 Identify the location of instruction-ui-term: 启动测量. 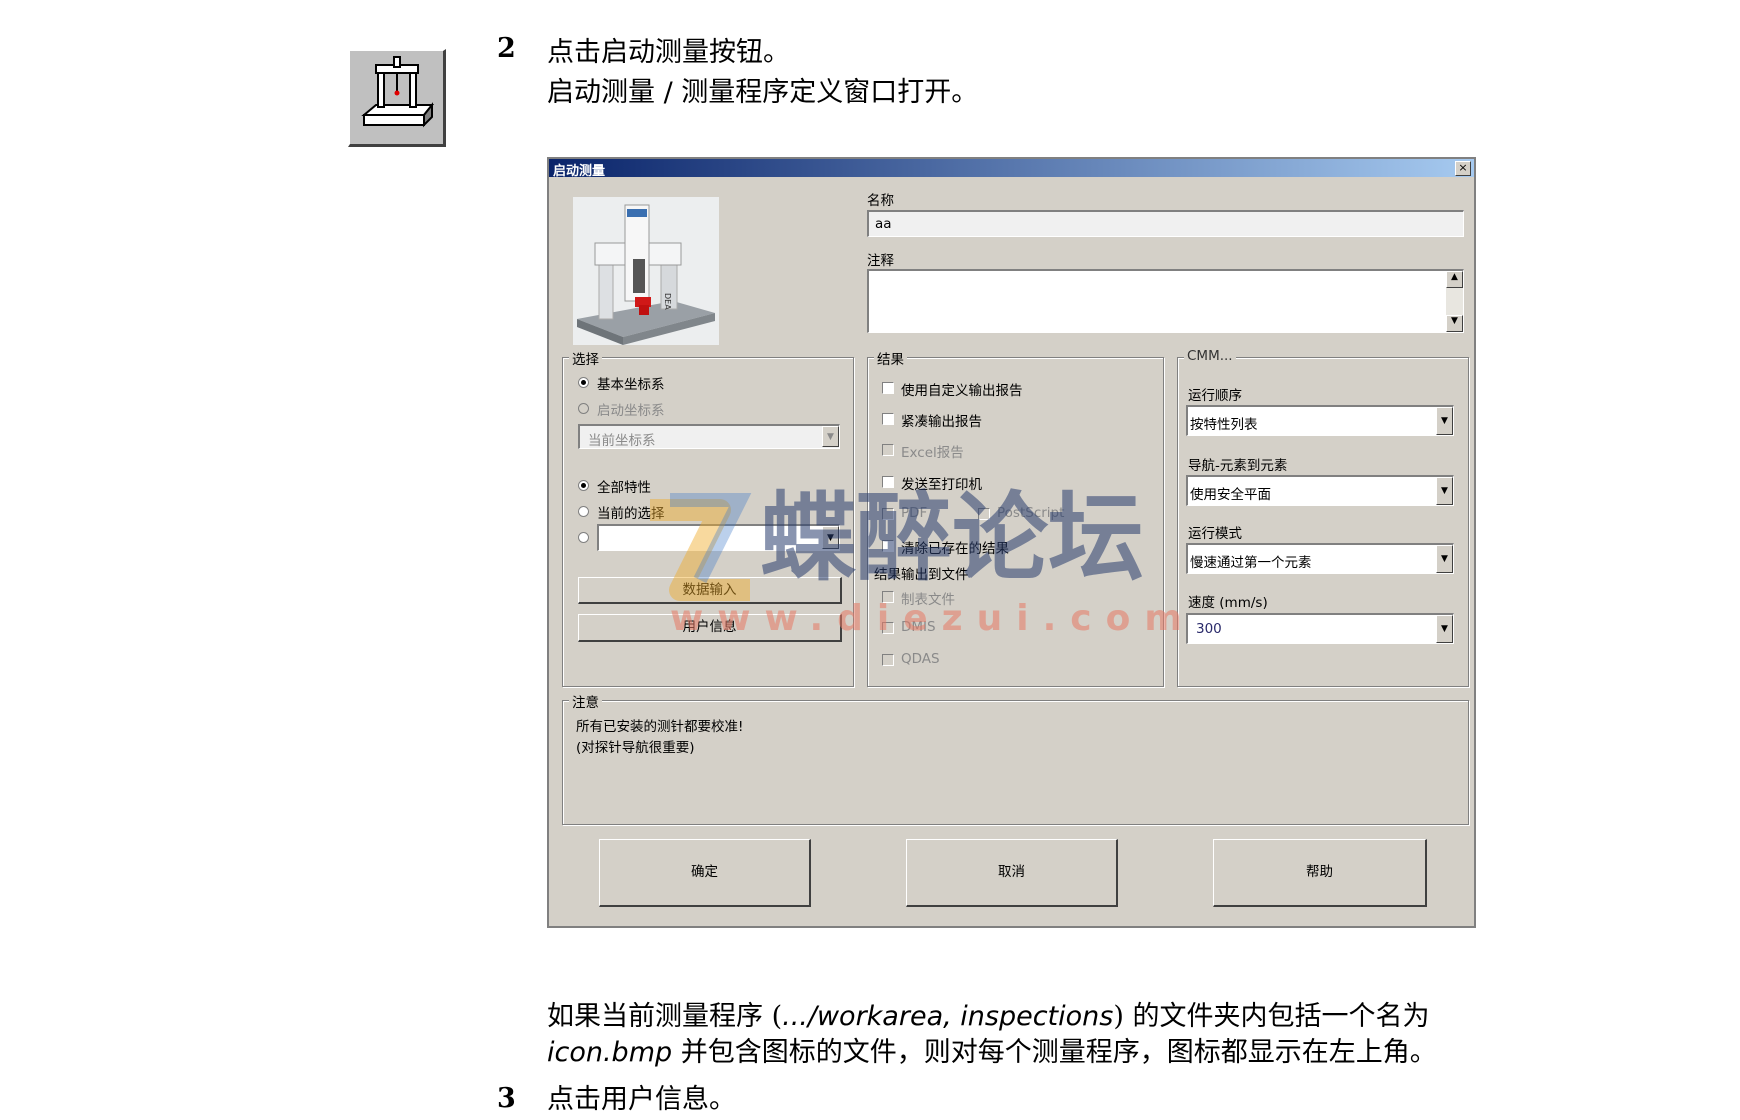
(655, 52).